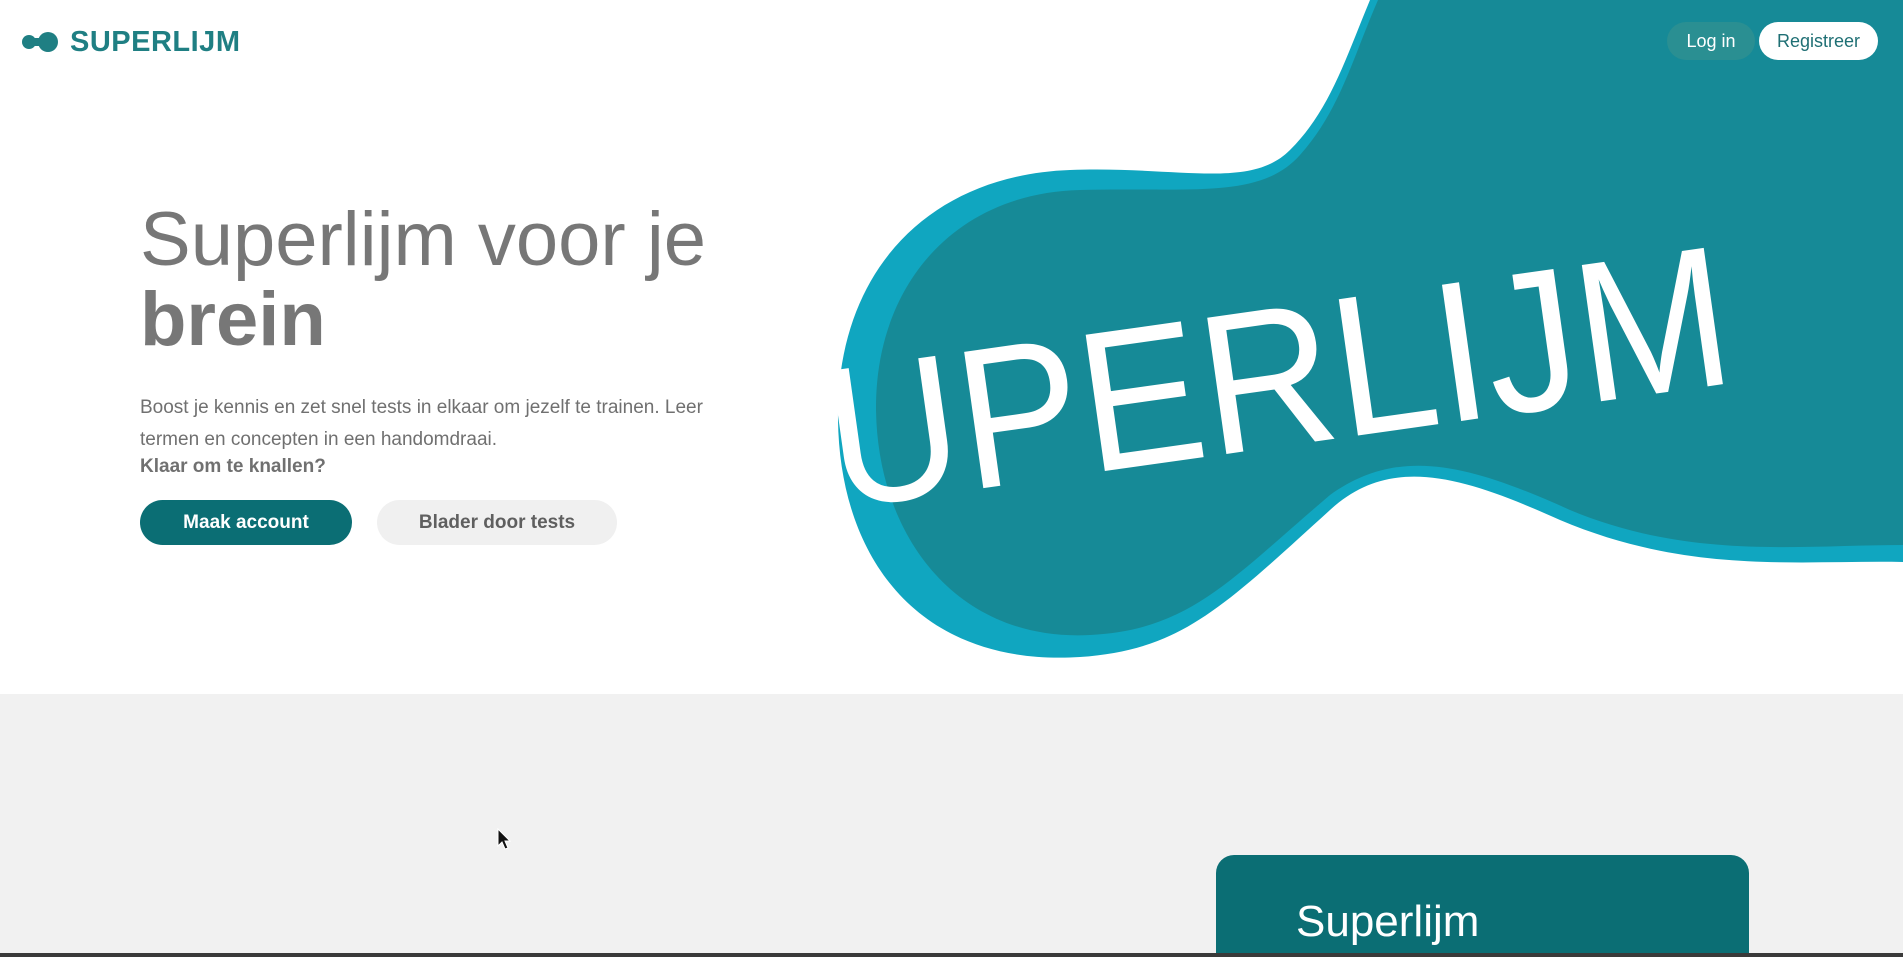  I want to click on superlijm-logo-icon, so click(40, 42).